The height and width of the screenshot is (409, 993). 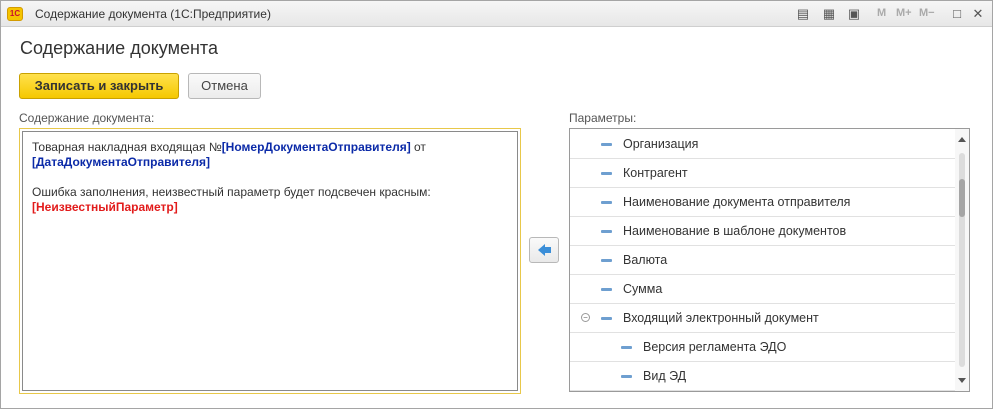 I want to click on parameter-label: Наименование документа отправителя, so click(x=737, y=202).